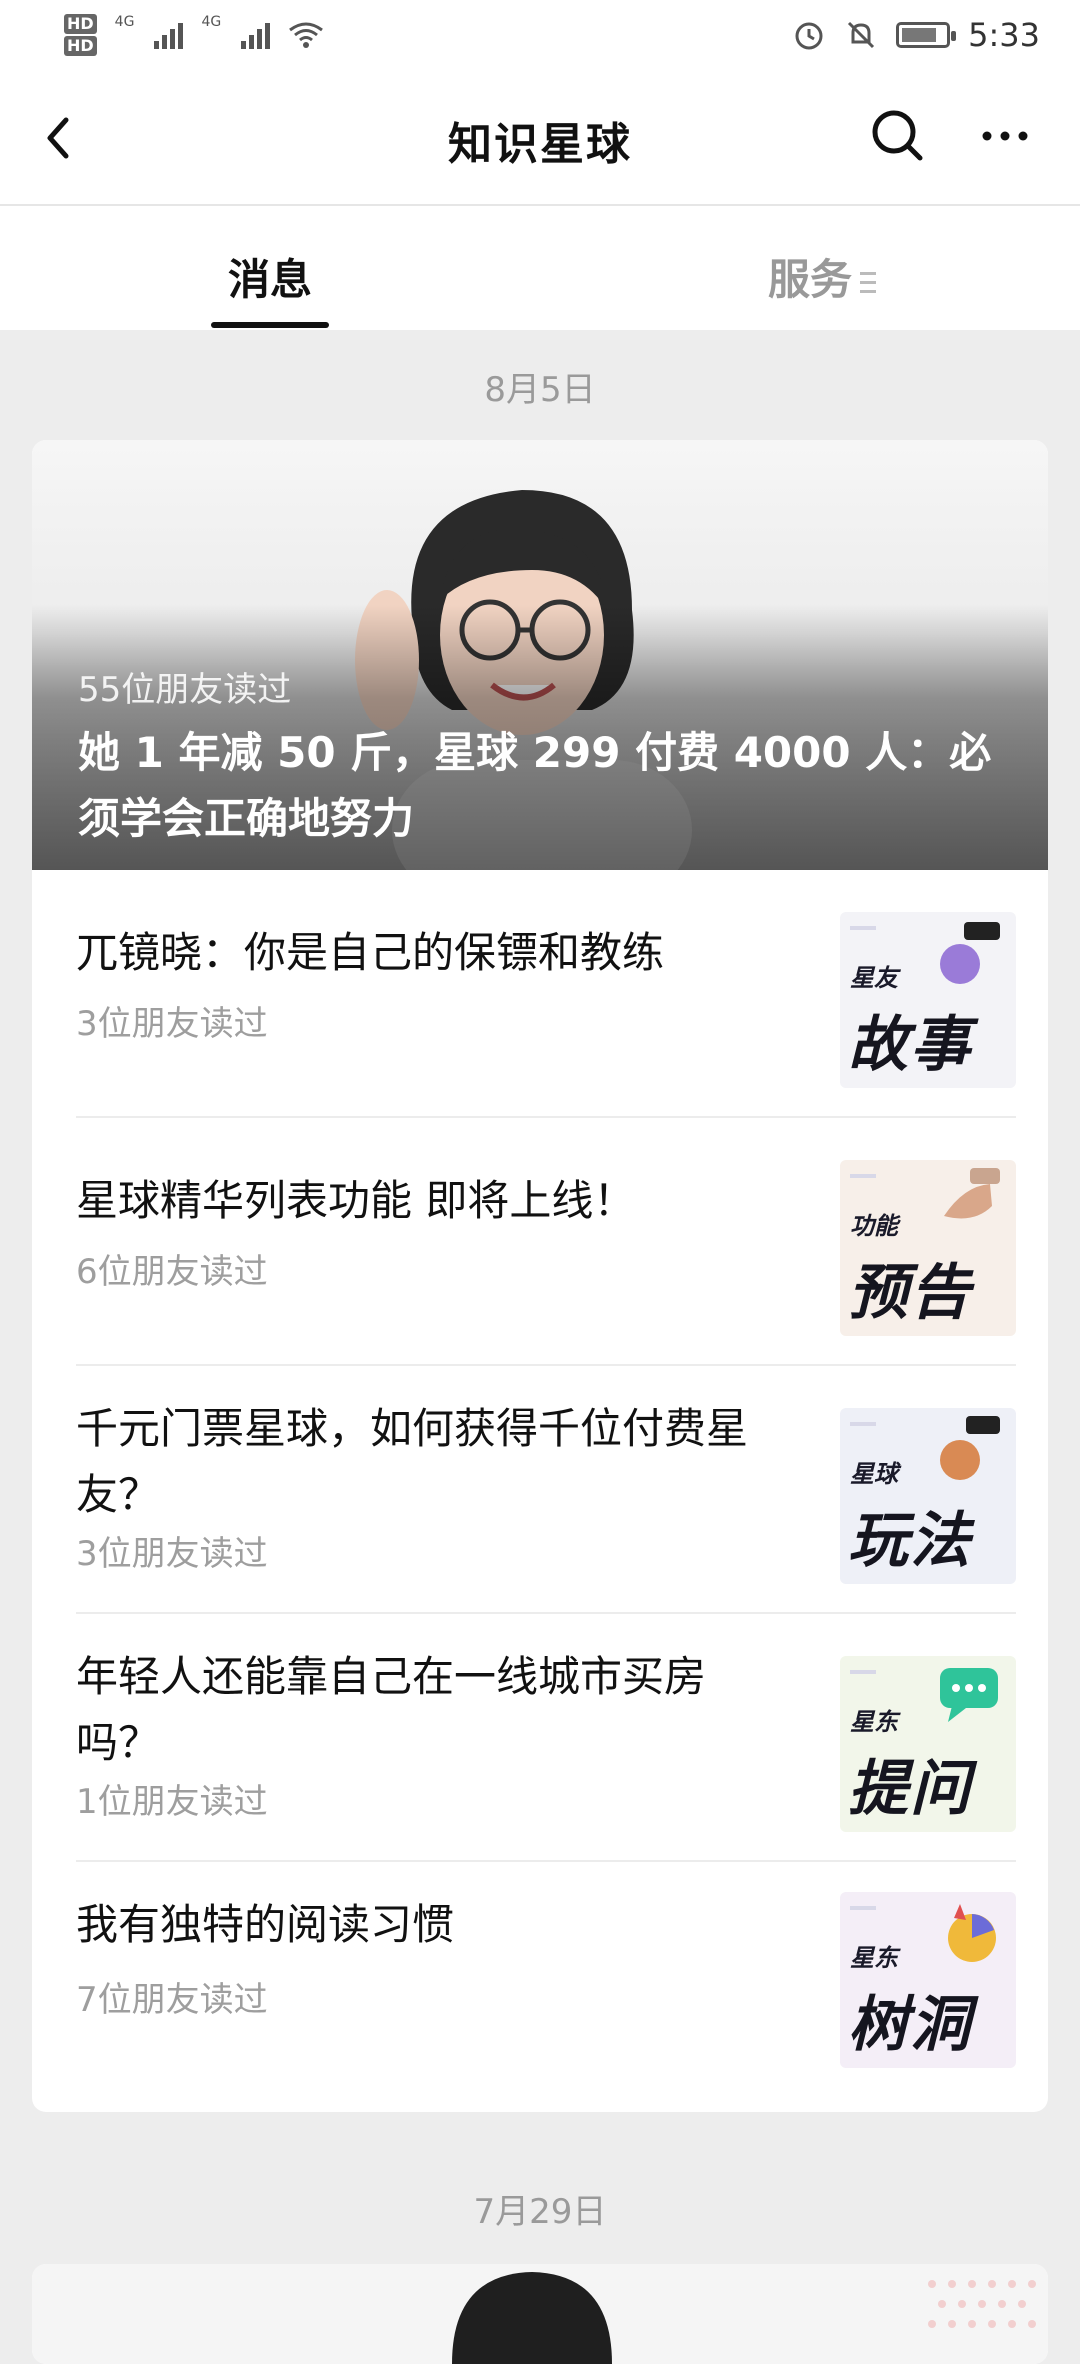 This screenshot has width=1080, height=2364. I want to click on tab-bar: 消息 服务, so click(540, 268).